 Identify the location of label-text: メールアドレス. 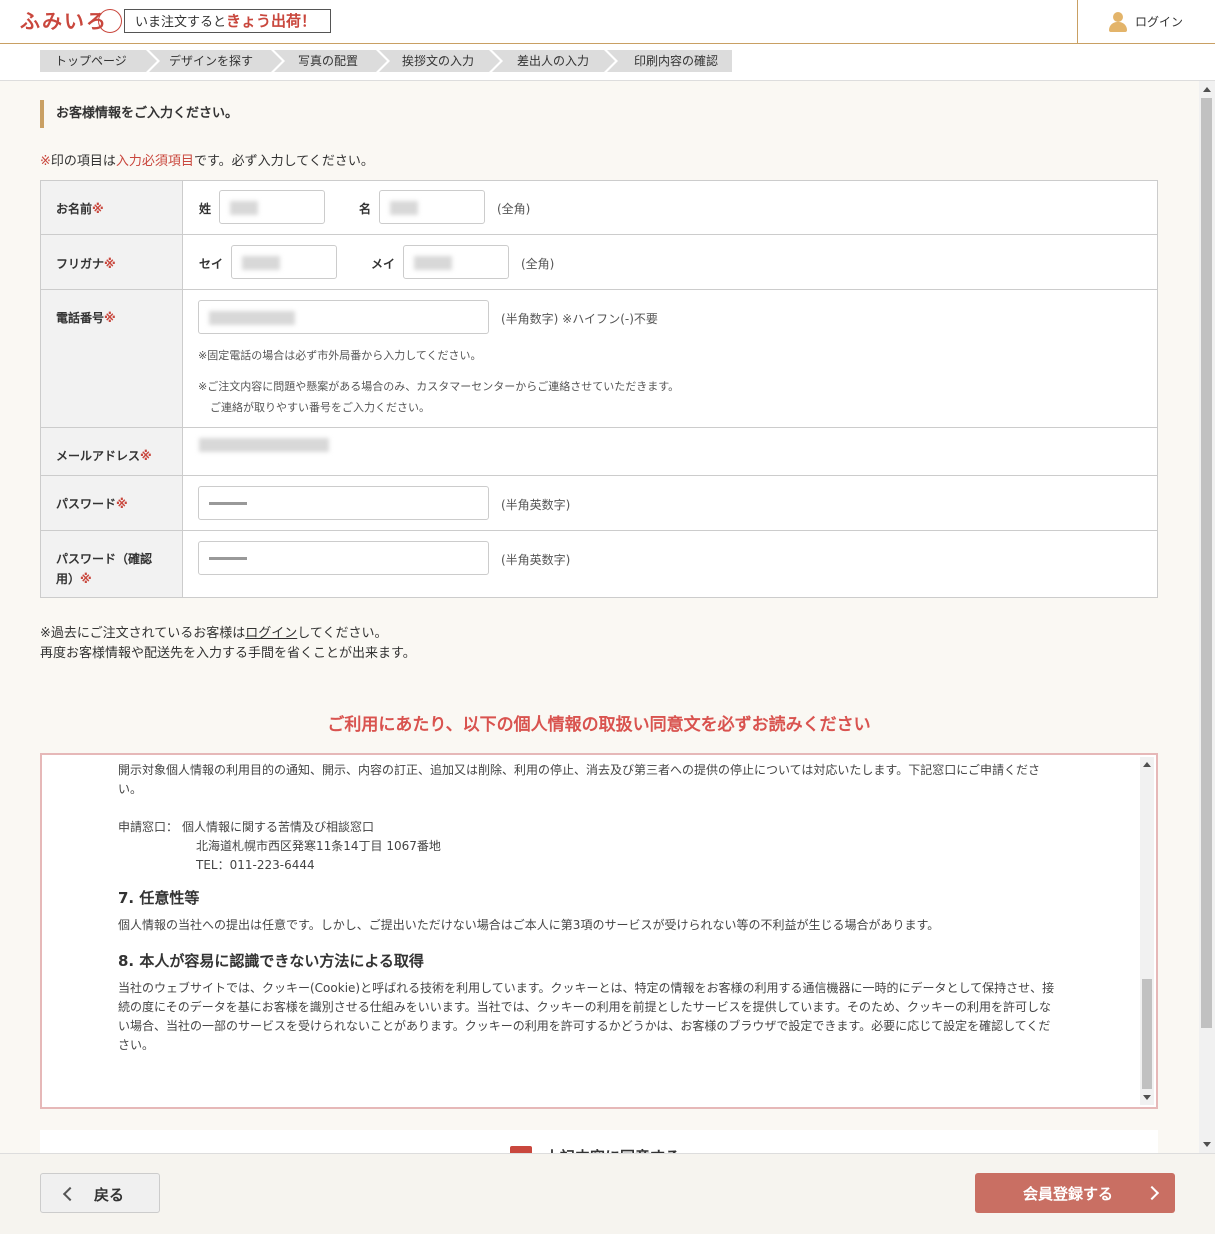
(98, 456).